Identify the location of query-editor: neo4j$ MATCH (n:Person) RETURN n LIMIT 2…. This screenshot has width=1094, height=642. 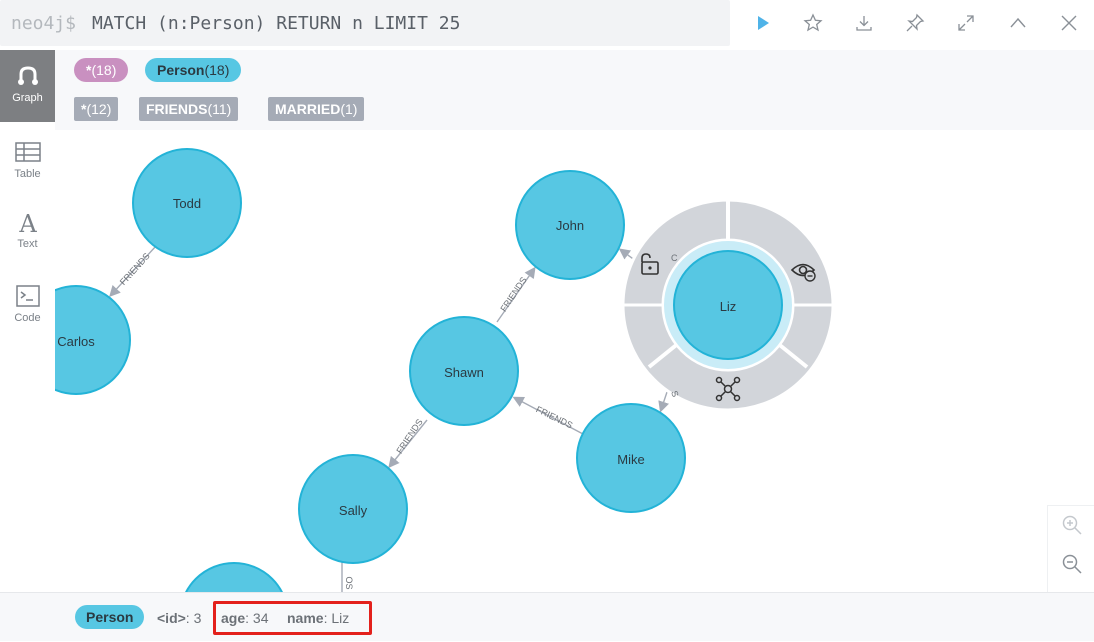
(365, 23).